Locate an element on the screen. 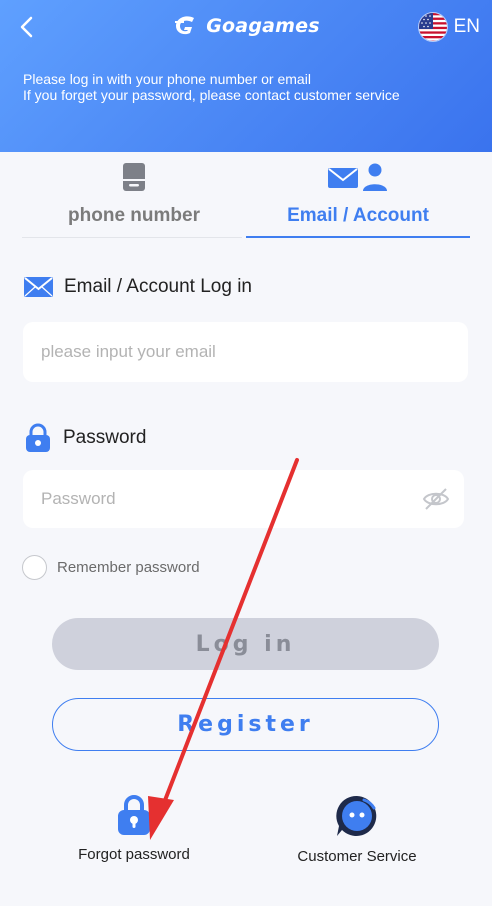 The image size is (492, 906). password-field-label: Password is located at coordinates (84, 438).